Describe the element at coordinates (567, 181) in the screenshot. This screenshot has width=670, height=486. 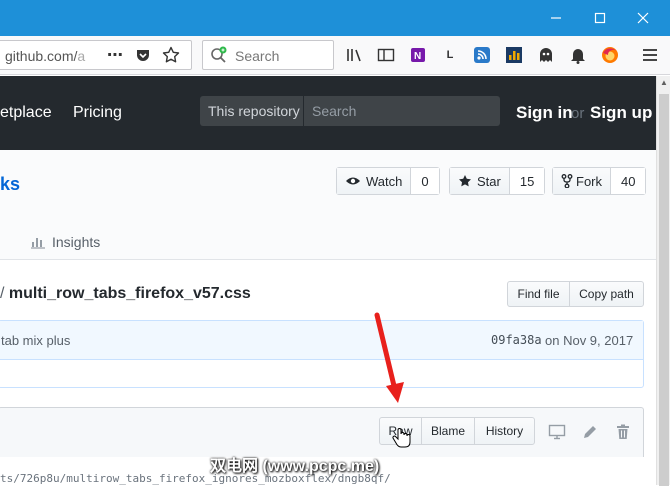
I see `fork-icon` at that location.